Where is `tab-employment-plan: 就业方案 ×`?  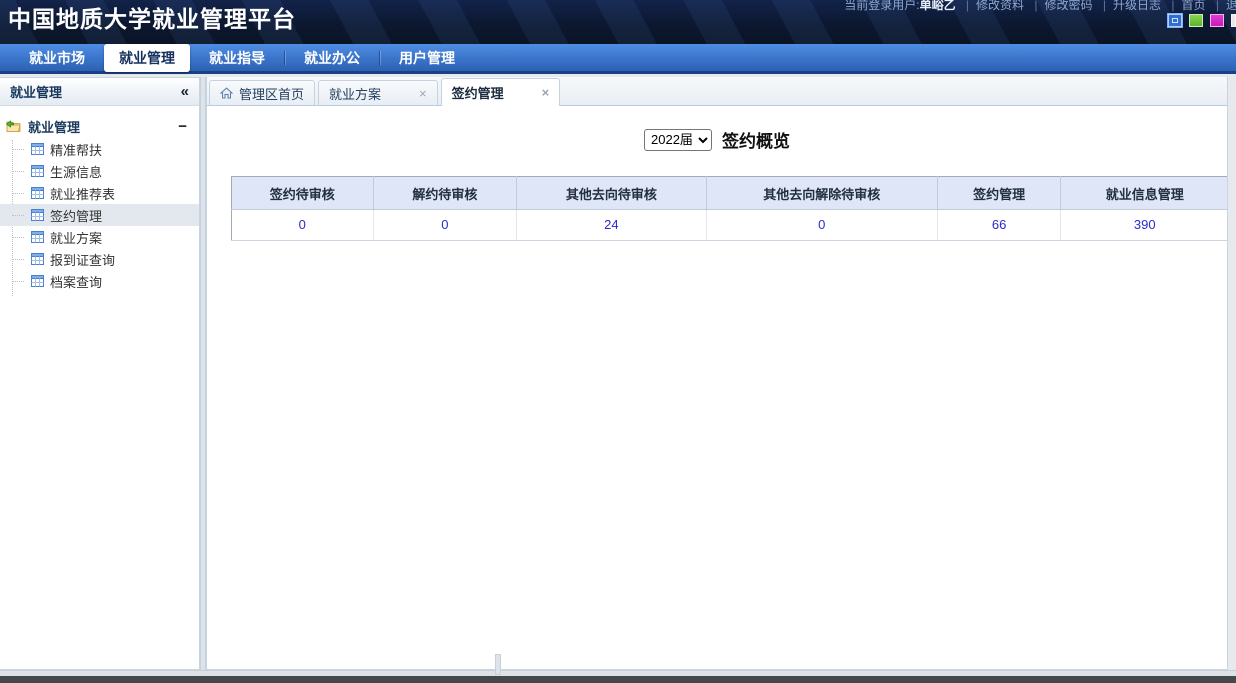 tab-employment-plan: 就业方案 × is located at coordinates (378, 92).